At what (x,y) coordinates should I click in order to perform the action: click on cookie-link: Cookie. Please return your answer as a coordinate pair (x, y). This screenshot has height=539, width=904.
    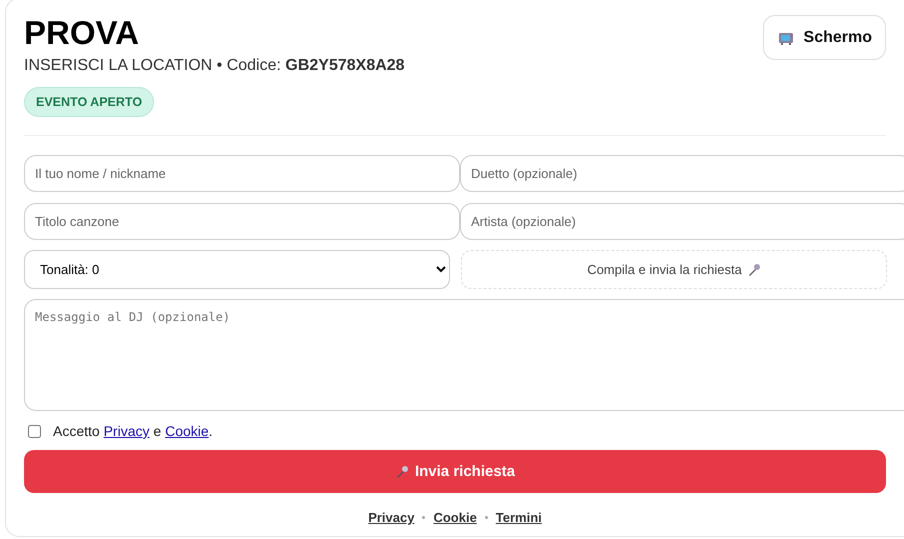
    Looking at the image, I should click on (187, 431).